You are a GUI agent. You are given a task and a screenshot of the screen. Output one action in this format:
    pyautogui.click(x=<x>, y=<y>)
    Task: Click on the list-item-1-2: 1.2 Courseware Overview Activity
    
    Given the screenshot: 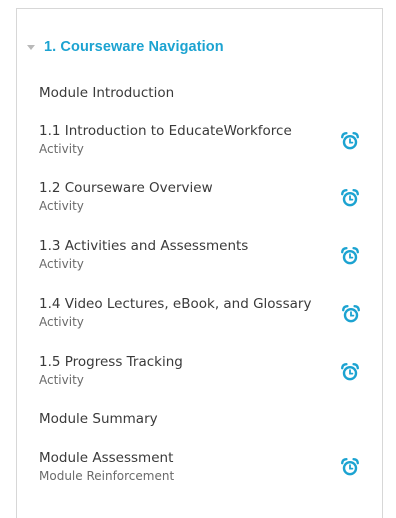 What is the action you would take?
    pyautogui.click(x=199, y=196)
    